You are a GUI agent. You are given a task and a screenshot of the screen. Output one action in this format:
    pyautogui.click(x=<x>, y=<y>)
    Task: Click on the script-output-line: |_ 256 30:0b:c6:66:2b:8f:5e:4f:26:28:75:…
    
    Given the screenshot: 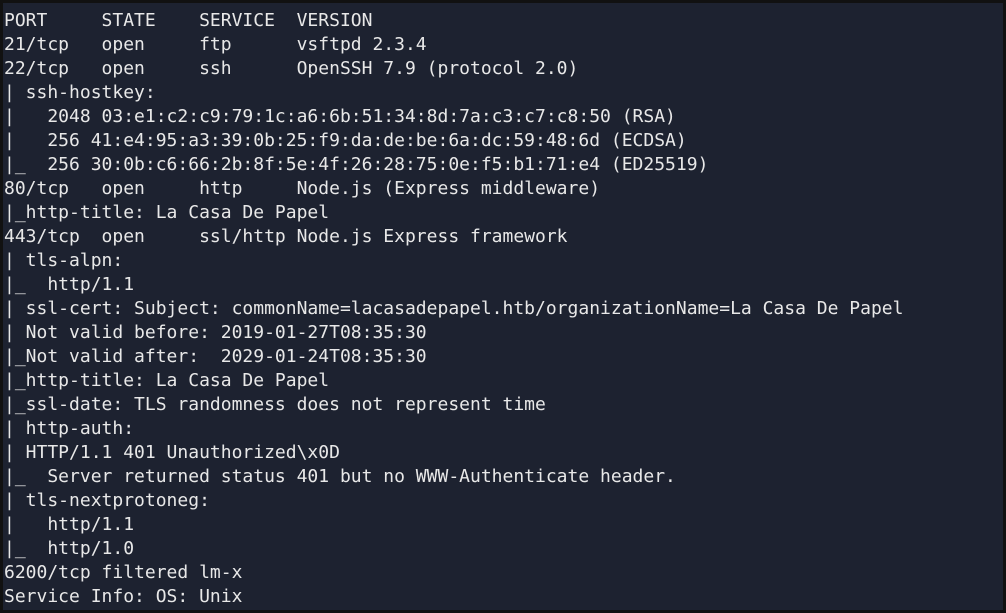 What is the action you would take?
    pyautogui.click(x=356, y=164)
    